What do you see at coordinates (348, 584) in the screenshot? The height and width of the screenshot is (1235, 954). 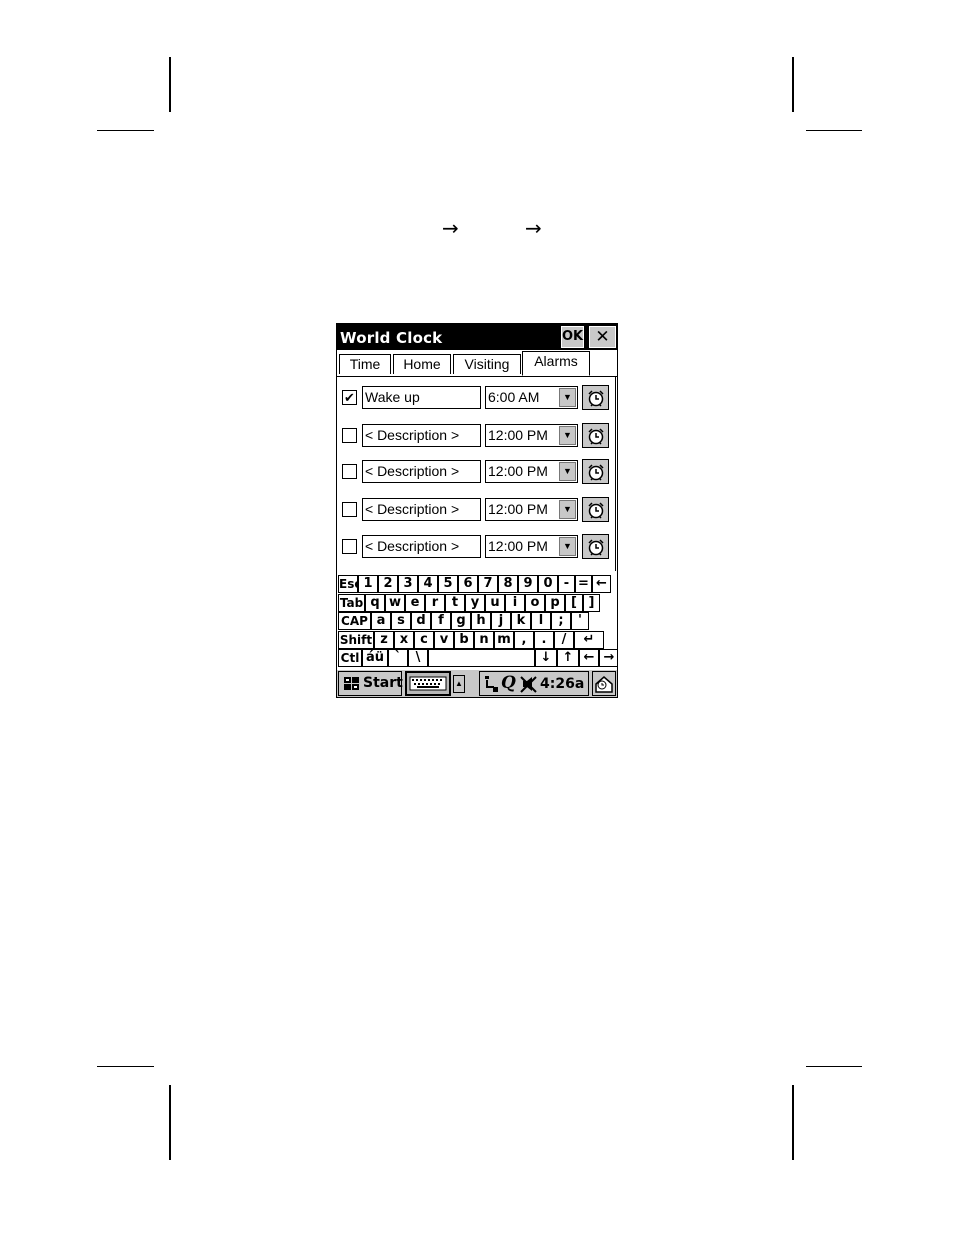 I see `key: Esc` at bounding box center [348, 584].